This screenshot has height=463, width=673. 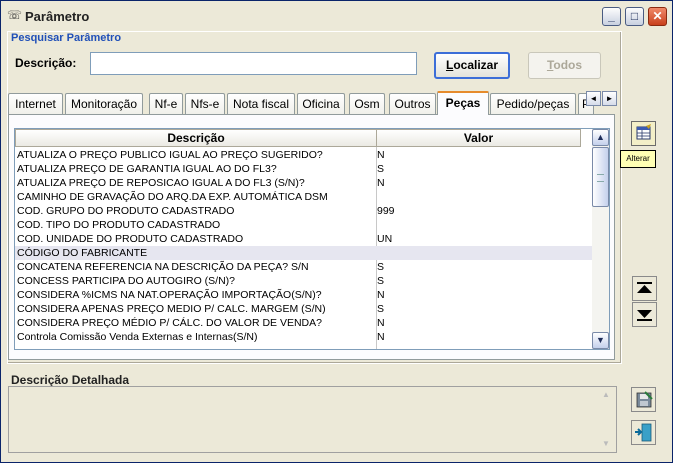 I want to click on chevron-left-icon: ◄, so click(x=593, y=98).